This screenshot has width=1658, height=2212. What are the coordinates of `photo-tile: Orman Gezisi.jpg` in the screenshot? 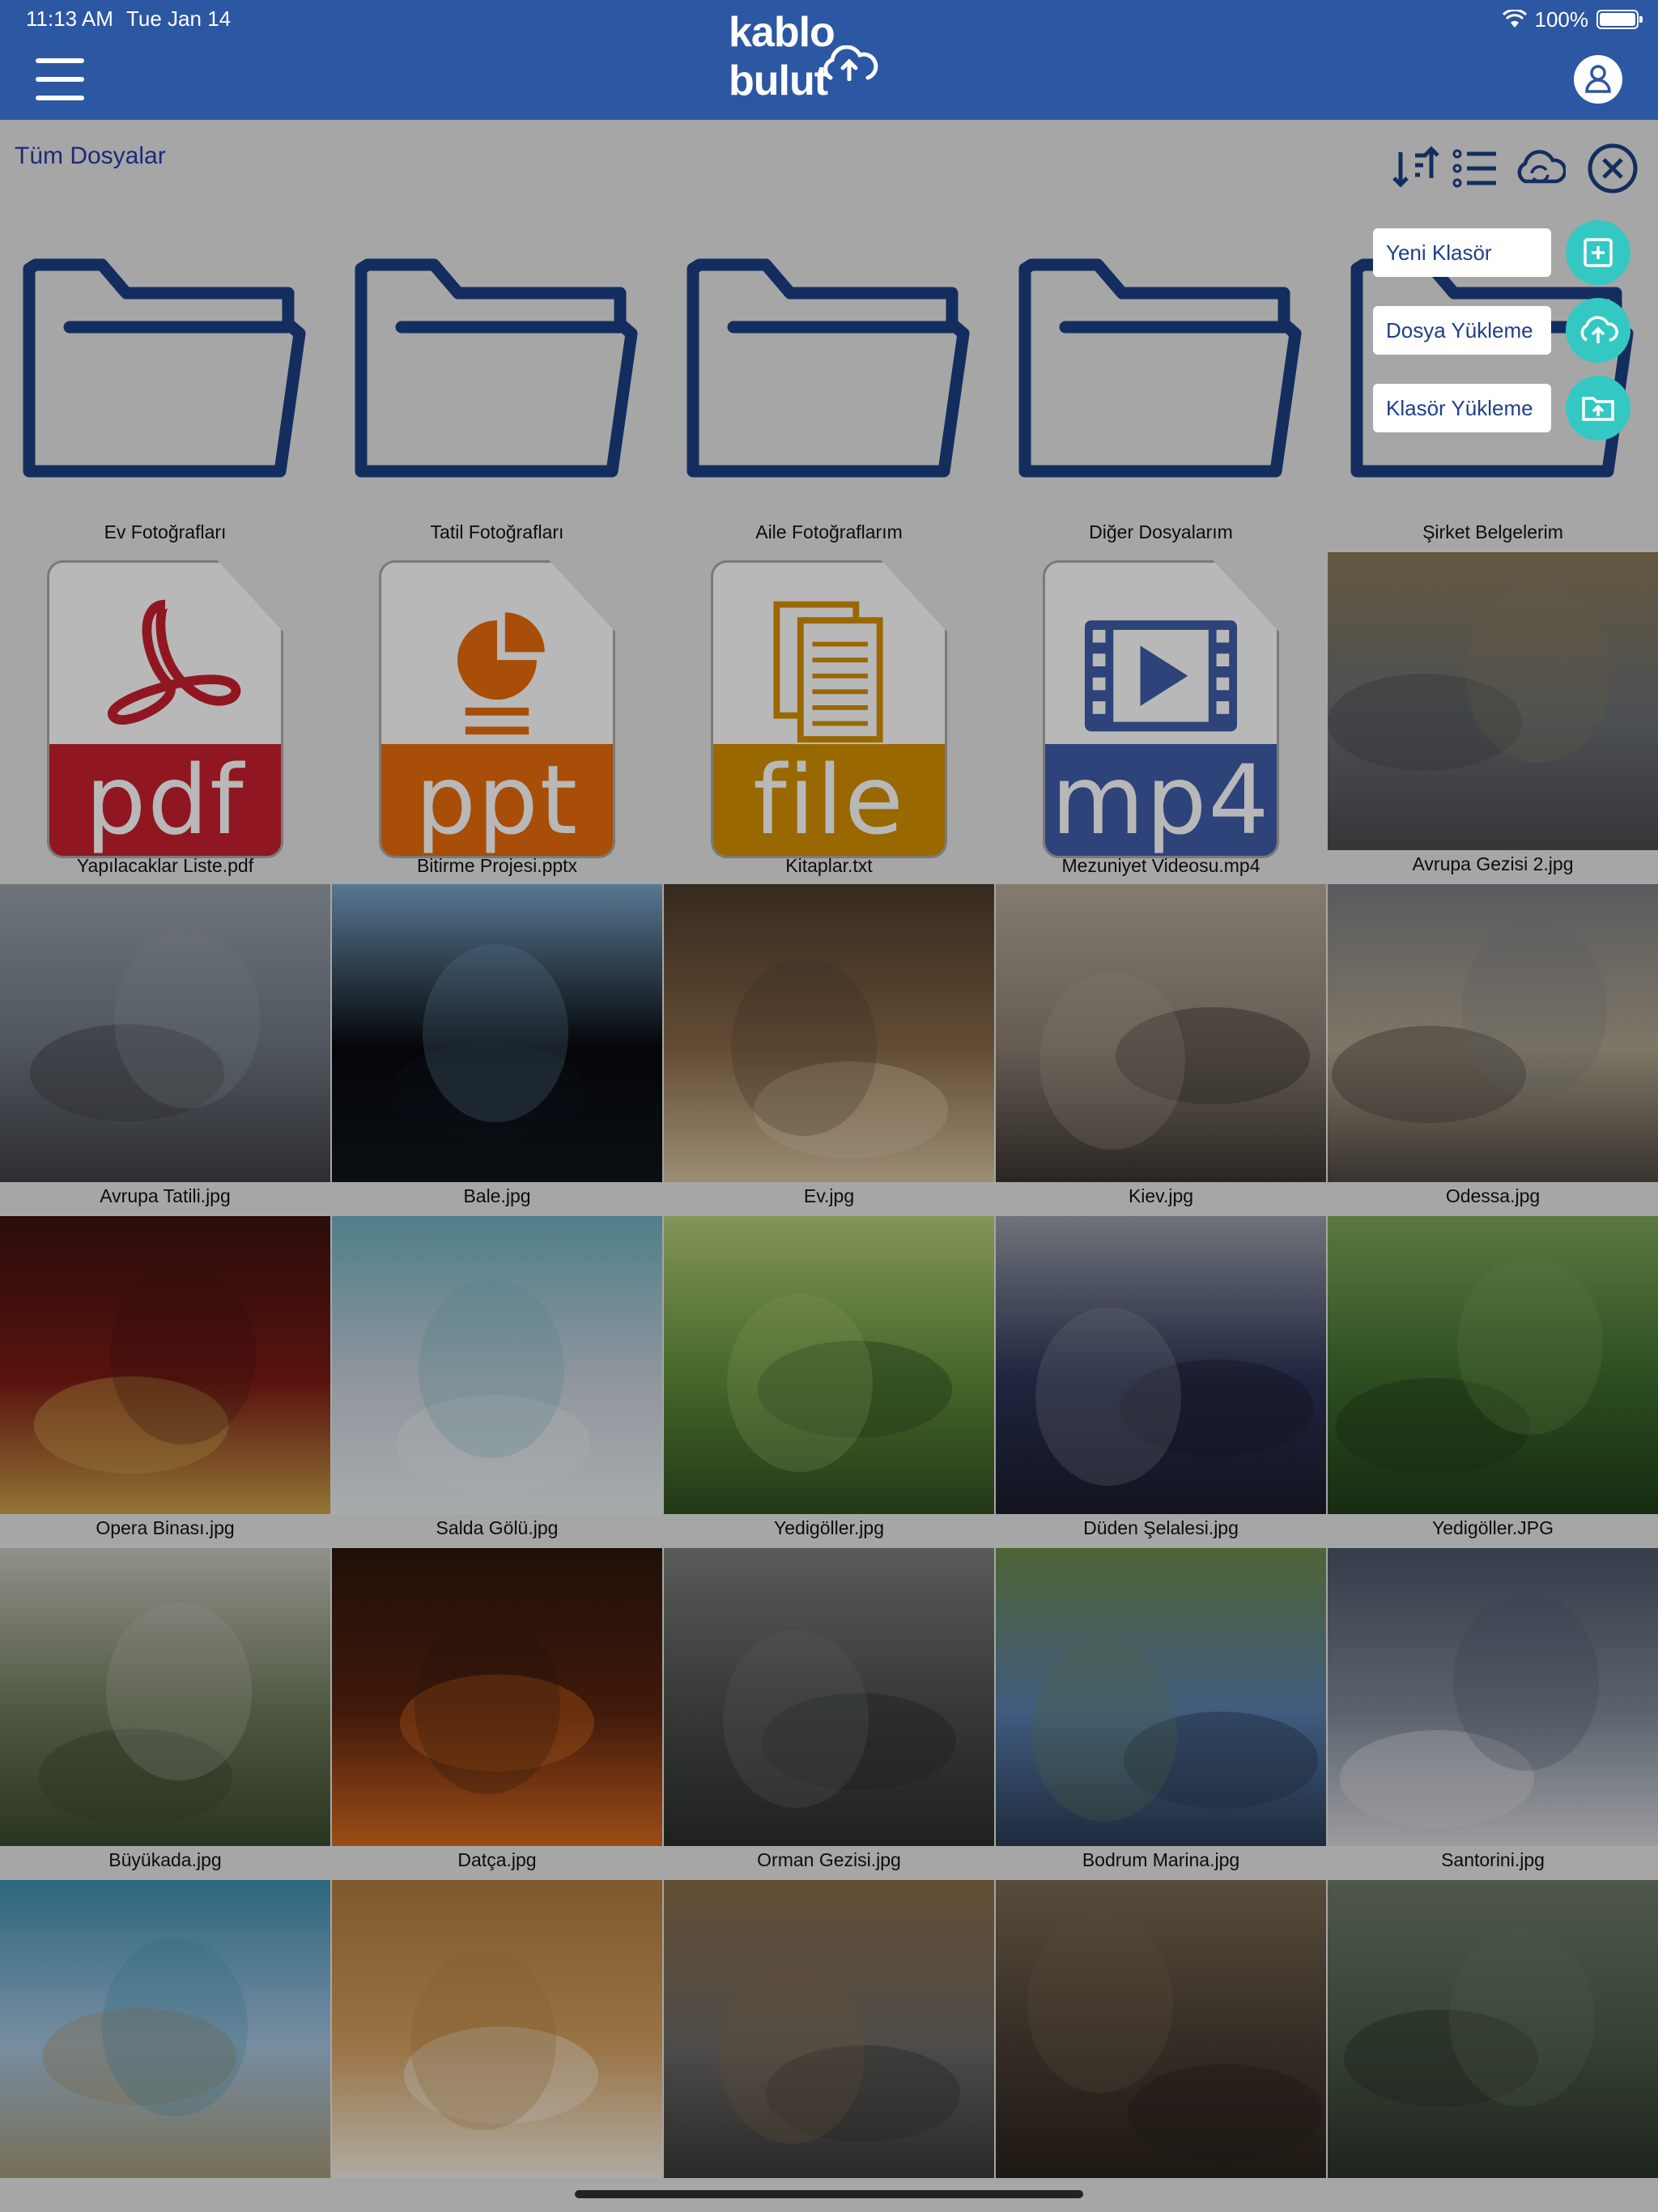 It's located at (829, 1714).